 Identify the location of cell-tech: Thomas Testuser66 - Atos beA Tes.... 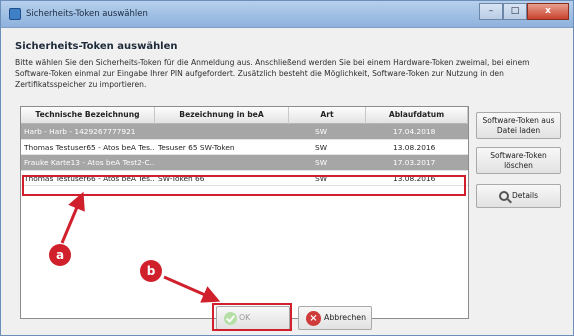
(89, 178).